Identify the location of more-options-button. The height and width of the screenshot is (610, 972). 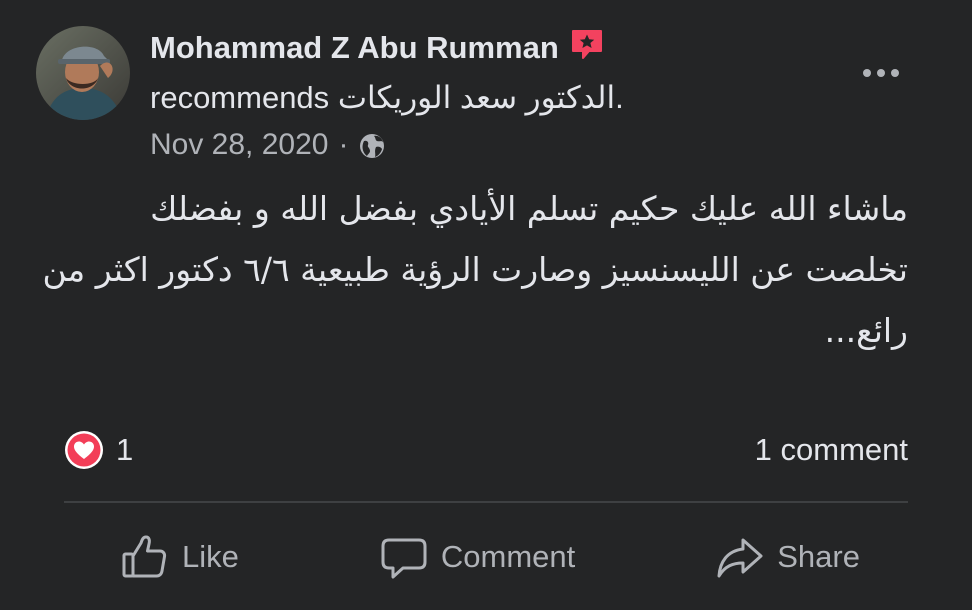
(881, 73).